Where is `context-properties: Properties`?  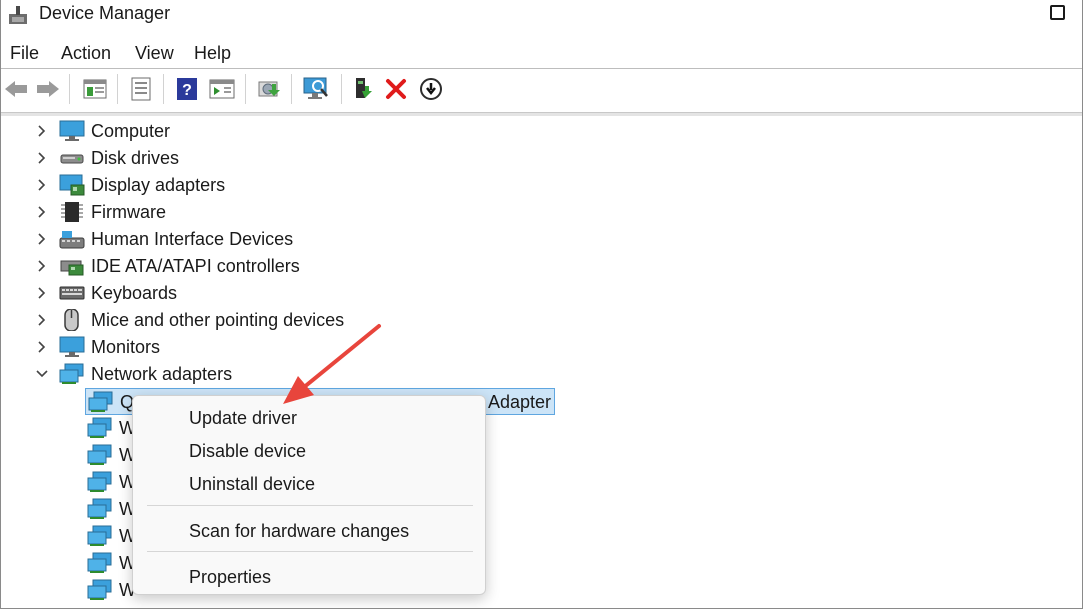 context-properties: Properties is located at coordinates (230, 577).